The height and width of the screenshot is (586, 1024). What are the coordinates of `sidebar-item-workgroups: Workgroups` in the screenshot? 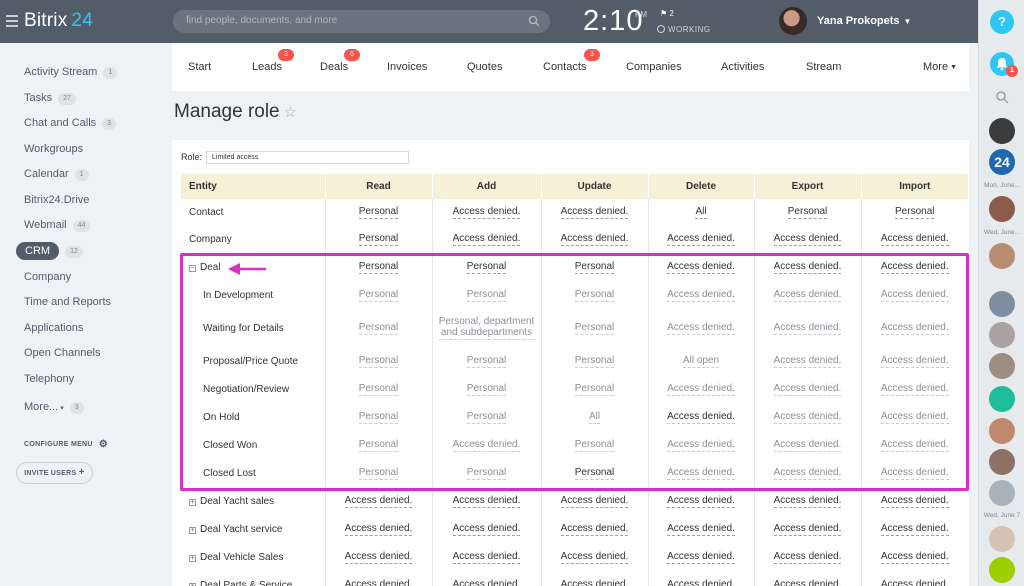 It's located at (53, 149).